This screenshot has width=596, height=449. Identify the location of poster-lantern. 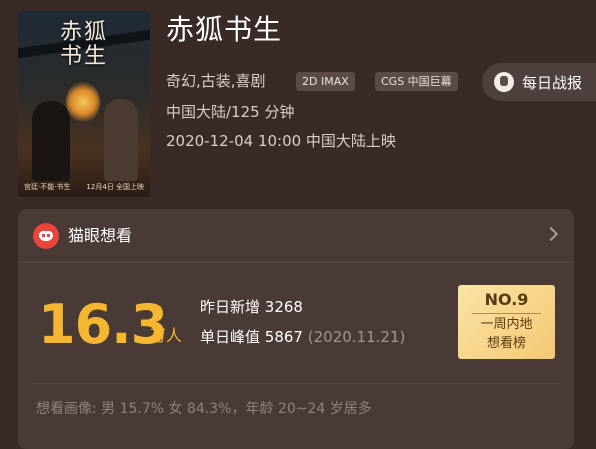
(83, 102).